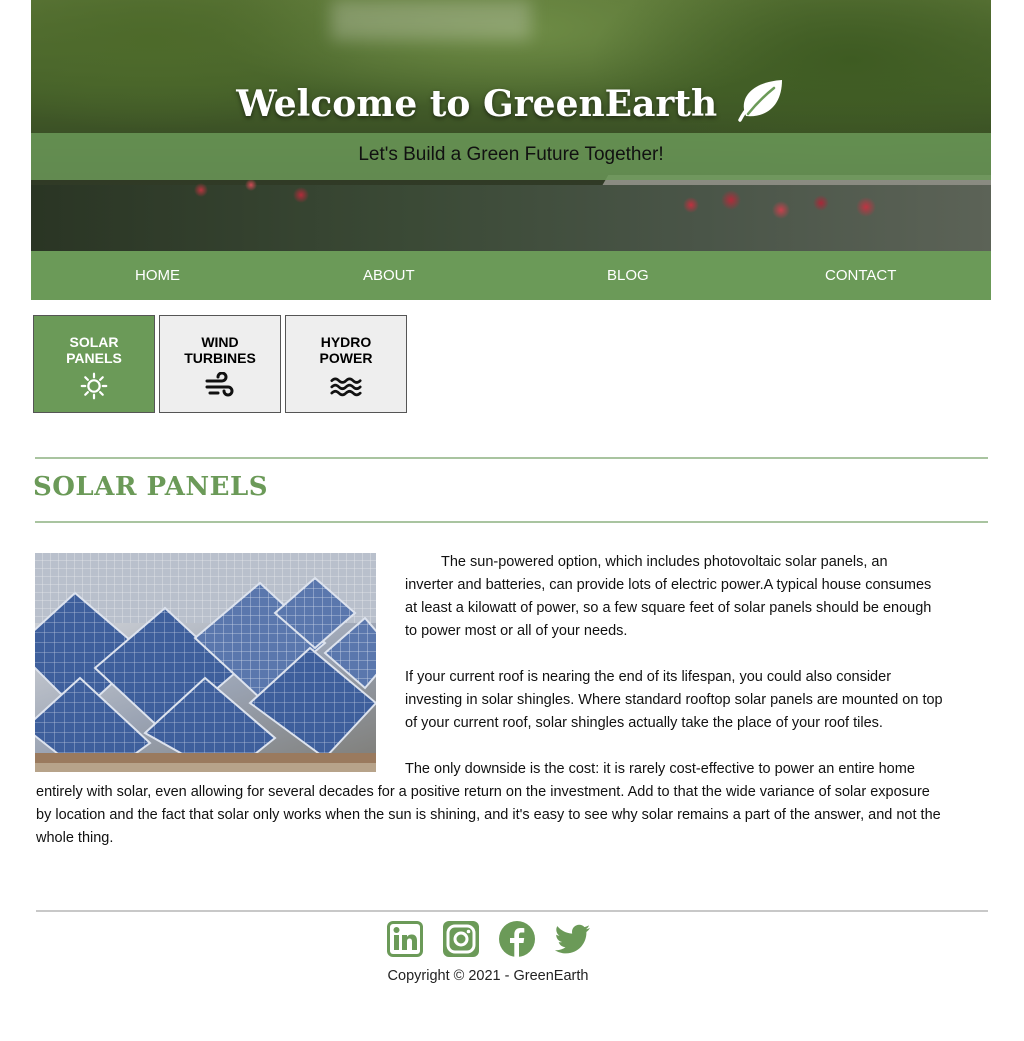 The width and height of the screenshot is (1024, 1041). What do you see at coordinates (628, 275) in the screenshot?
I see `nav-item-blog: BLOG` at bounding box center [628, 275].